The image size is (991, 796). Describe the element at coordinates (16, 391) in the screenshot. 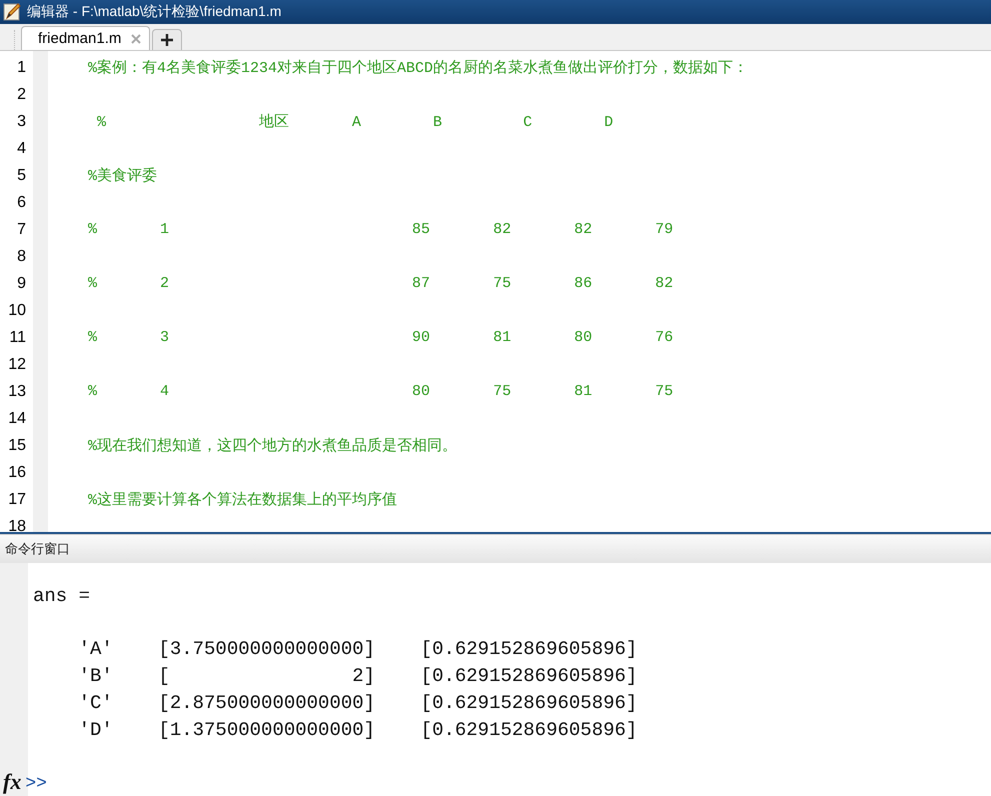

I see `line-number: 13` at that location.